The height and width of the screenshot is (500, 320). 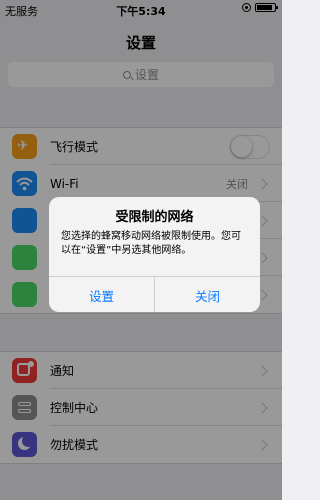 I want to click on settings-button: 设置, so click(x=101, y=294).